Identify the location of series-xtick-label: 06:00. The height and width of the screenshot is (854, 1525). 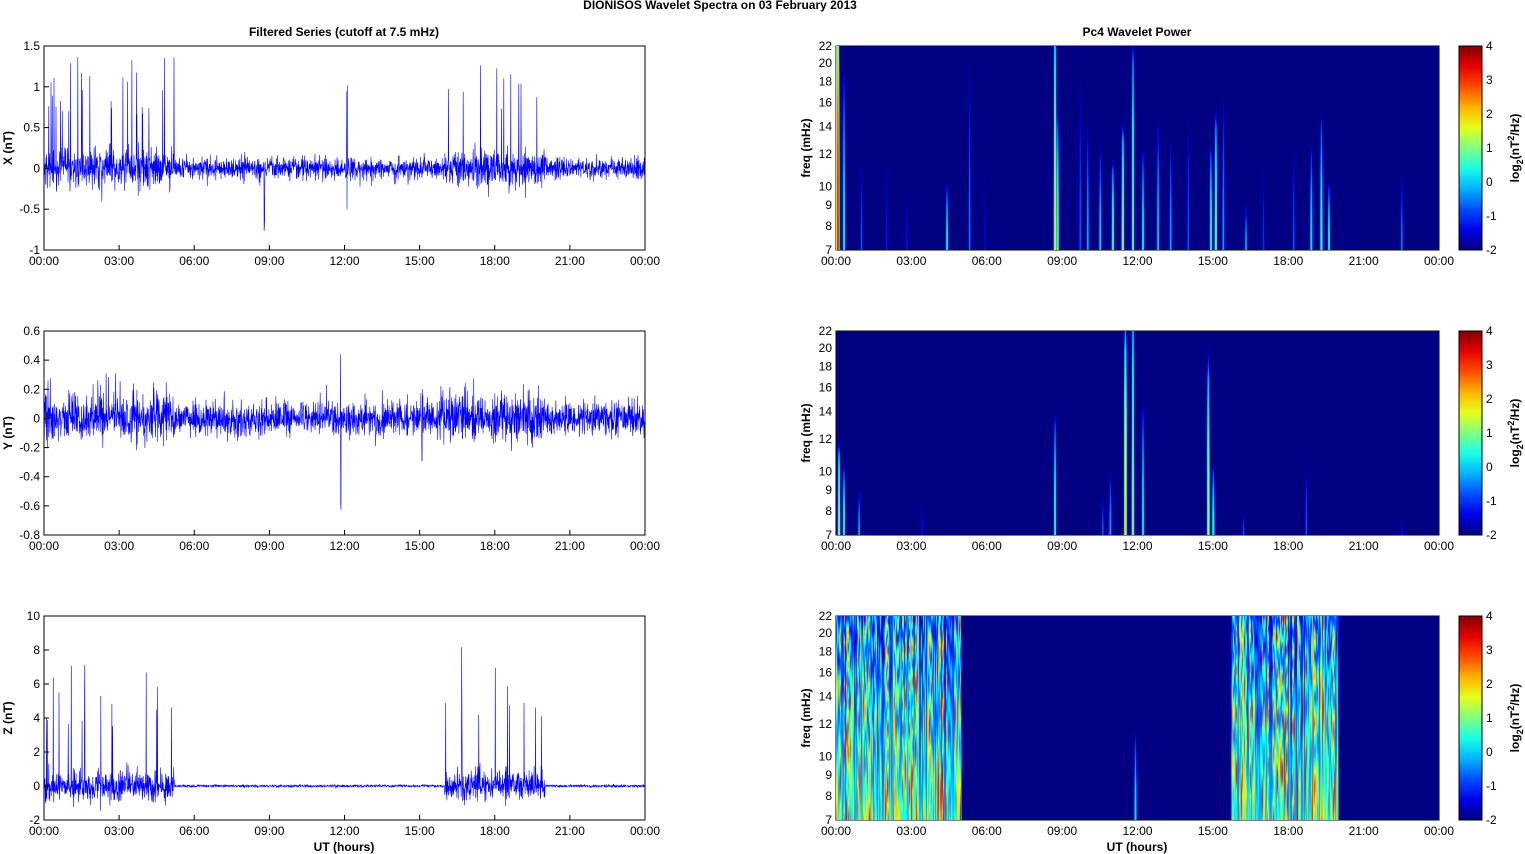
(194, 261).